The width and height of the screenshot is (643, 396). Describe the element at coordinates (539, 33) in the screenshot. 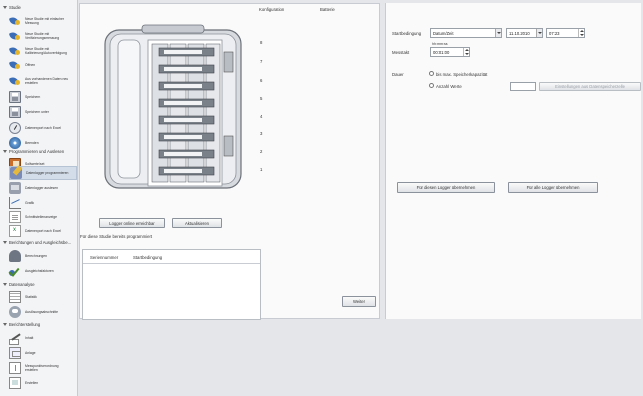

I see `calendar-dropdown-icon` at that location.